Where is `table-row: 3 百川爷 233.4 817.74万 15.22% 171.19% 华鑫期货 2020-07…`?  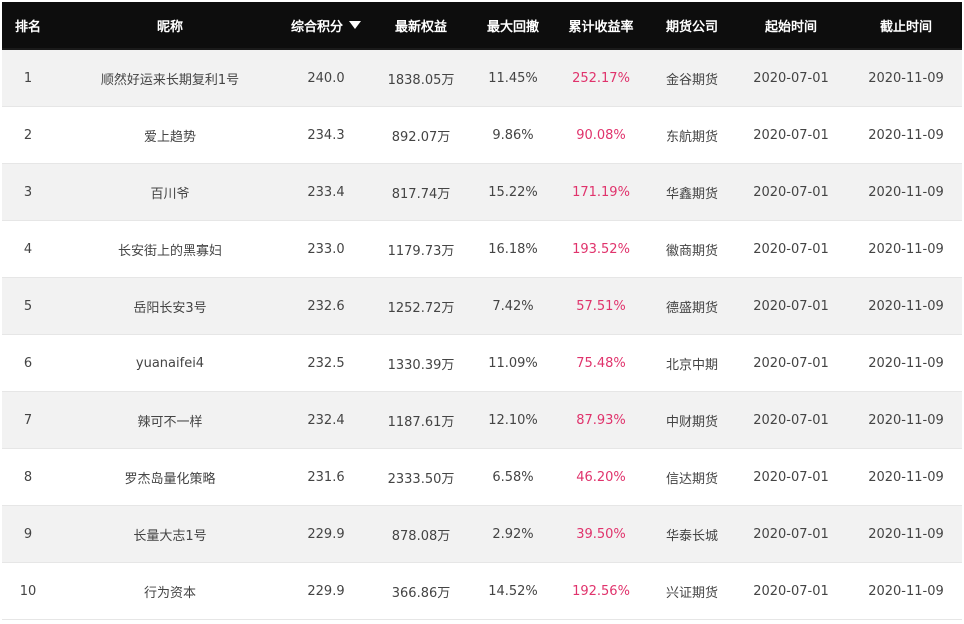
table-row: 3 百川爷 233.4 817.74万 15.22% 171.19% 华鑫期货 2020-07… is located at coordinates (482, 192).